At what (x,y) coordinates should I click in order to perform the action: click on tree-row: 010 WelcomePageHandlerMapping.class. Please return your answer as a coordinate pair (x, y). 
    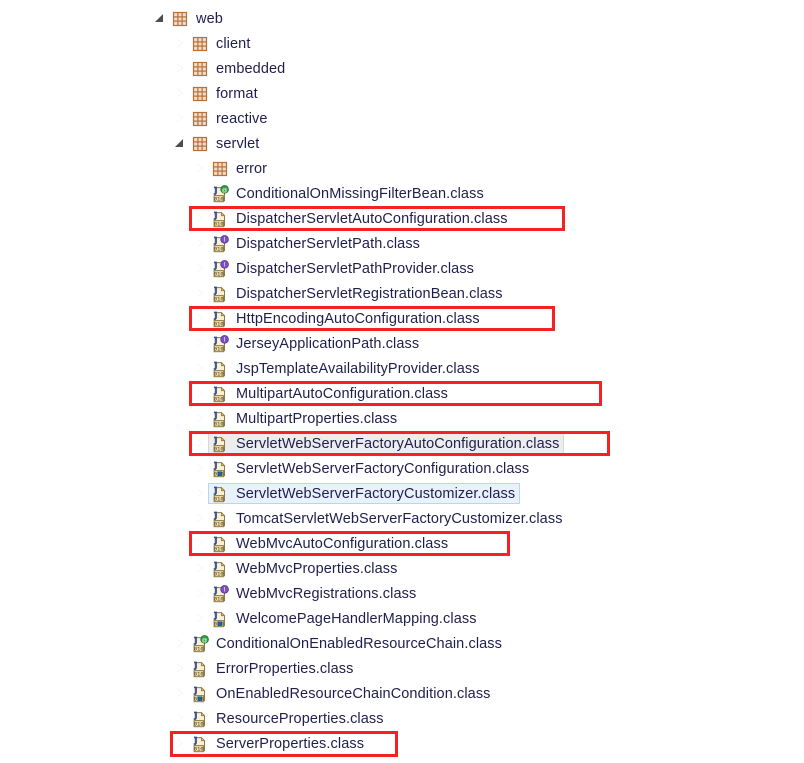
    Looking at the image, I should click on (402, 618).